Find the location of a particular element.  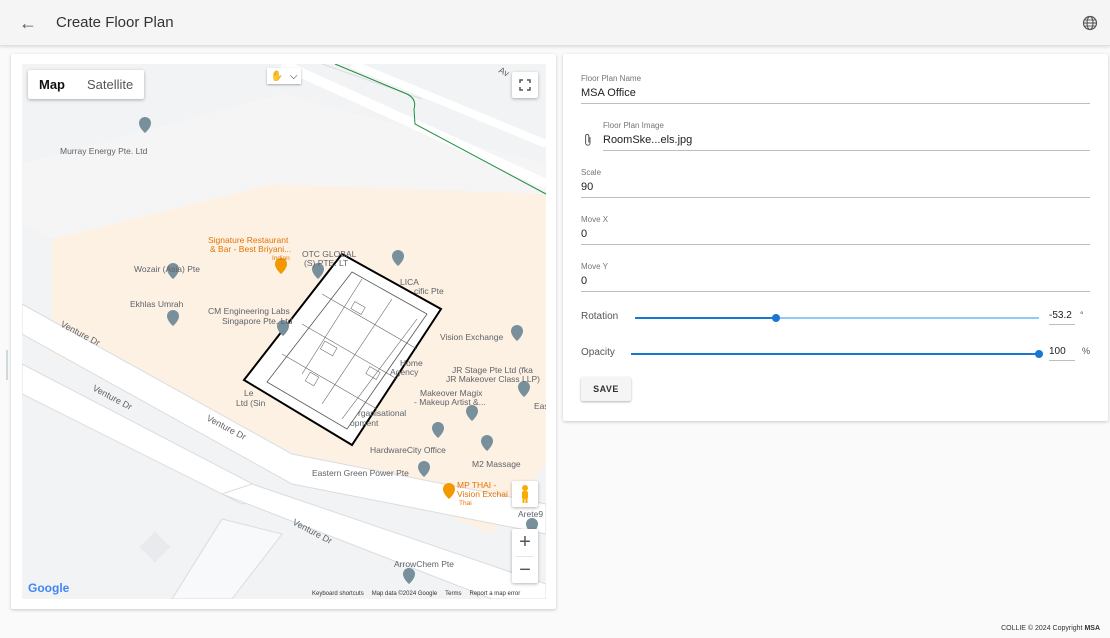

restaurant-label: Indian is located at coordinates (281, 258).